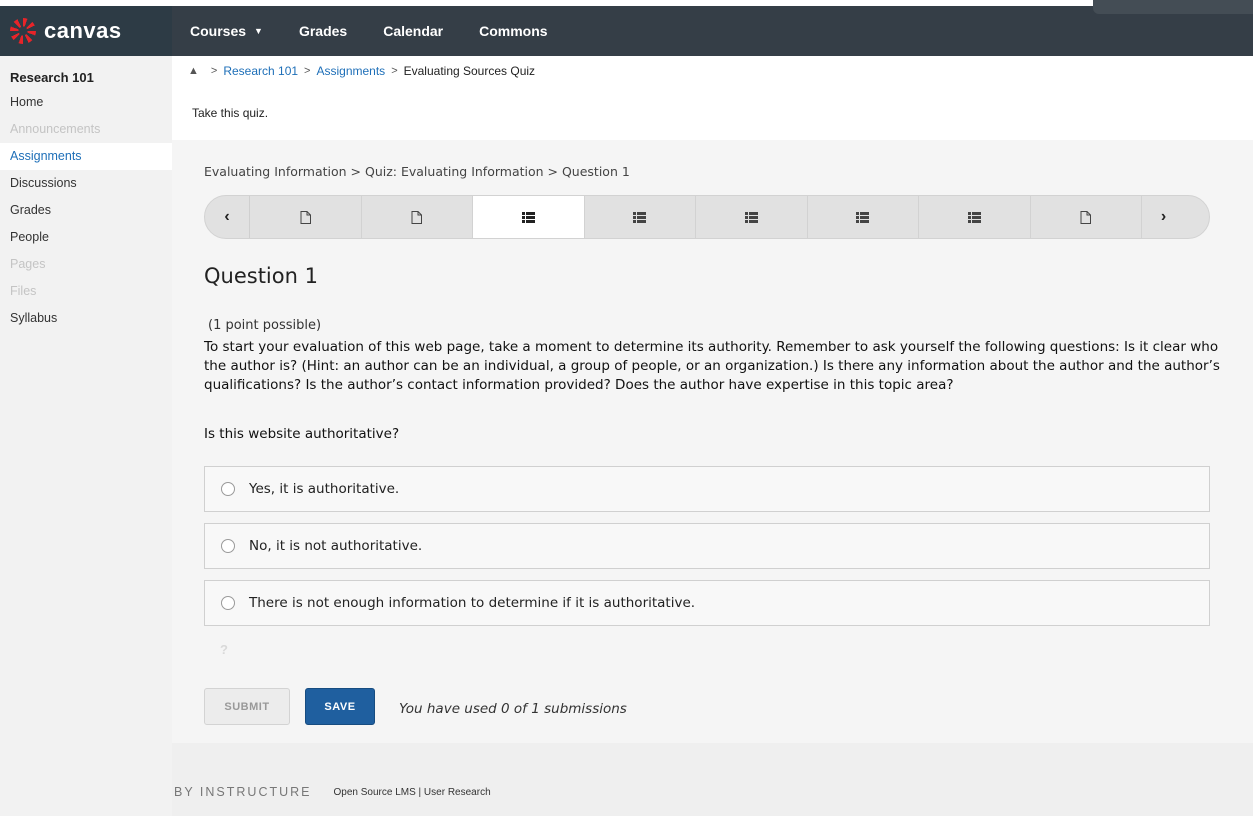 This screenshot has width=1253, height=816. What do you see at coordinates (302, 434) in the screenshot?
I see `question-ask: Is this website authoritative?` at bounding box center [302, 434].